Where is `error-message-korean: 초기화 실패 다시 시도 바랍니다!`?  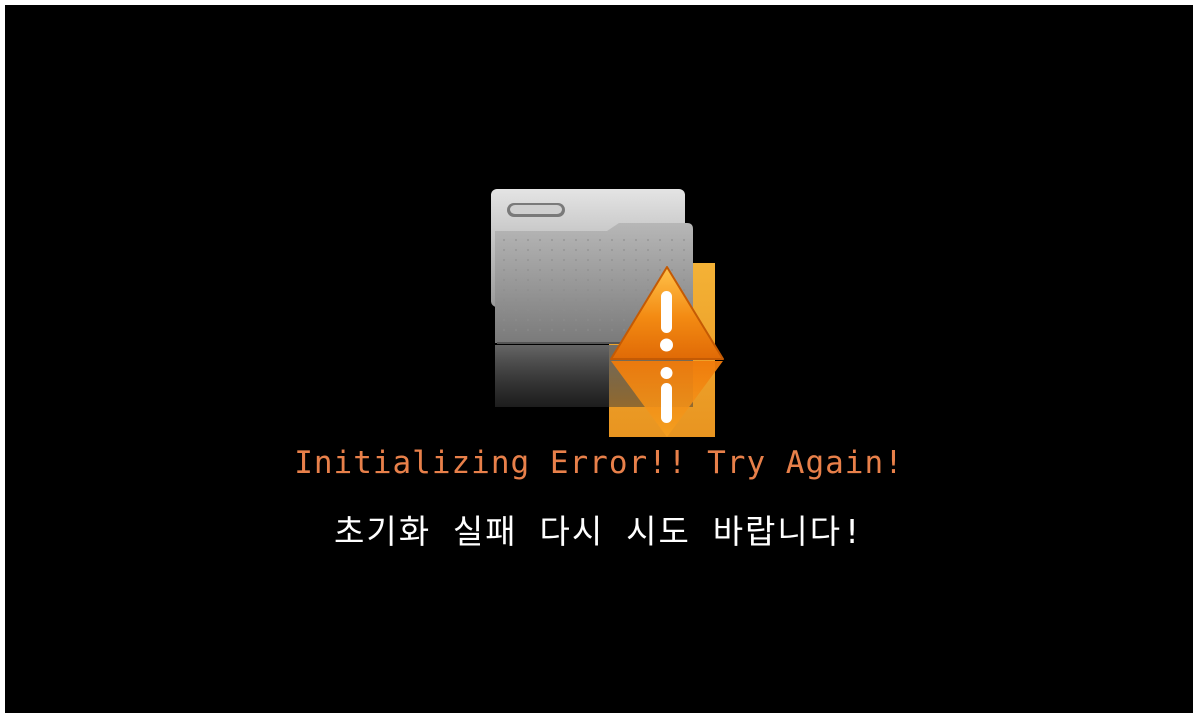 error-message-korean: 초기화 실패 다시 시도 바랍니다! is located at coordinates (599, 531).